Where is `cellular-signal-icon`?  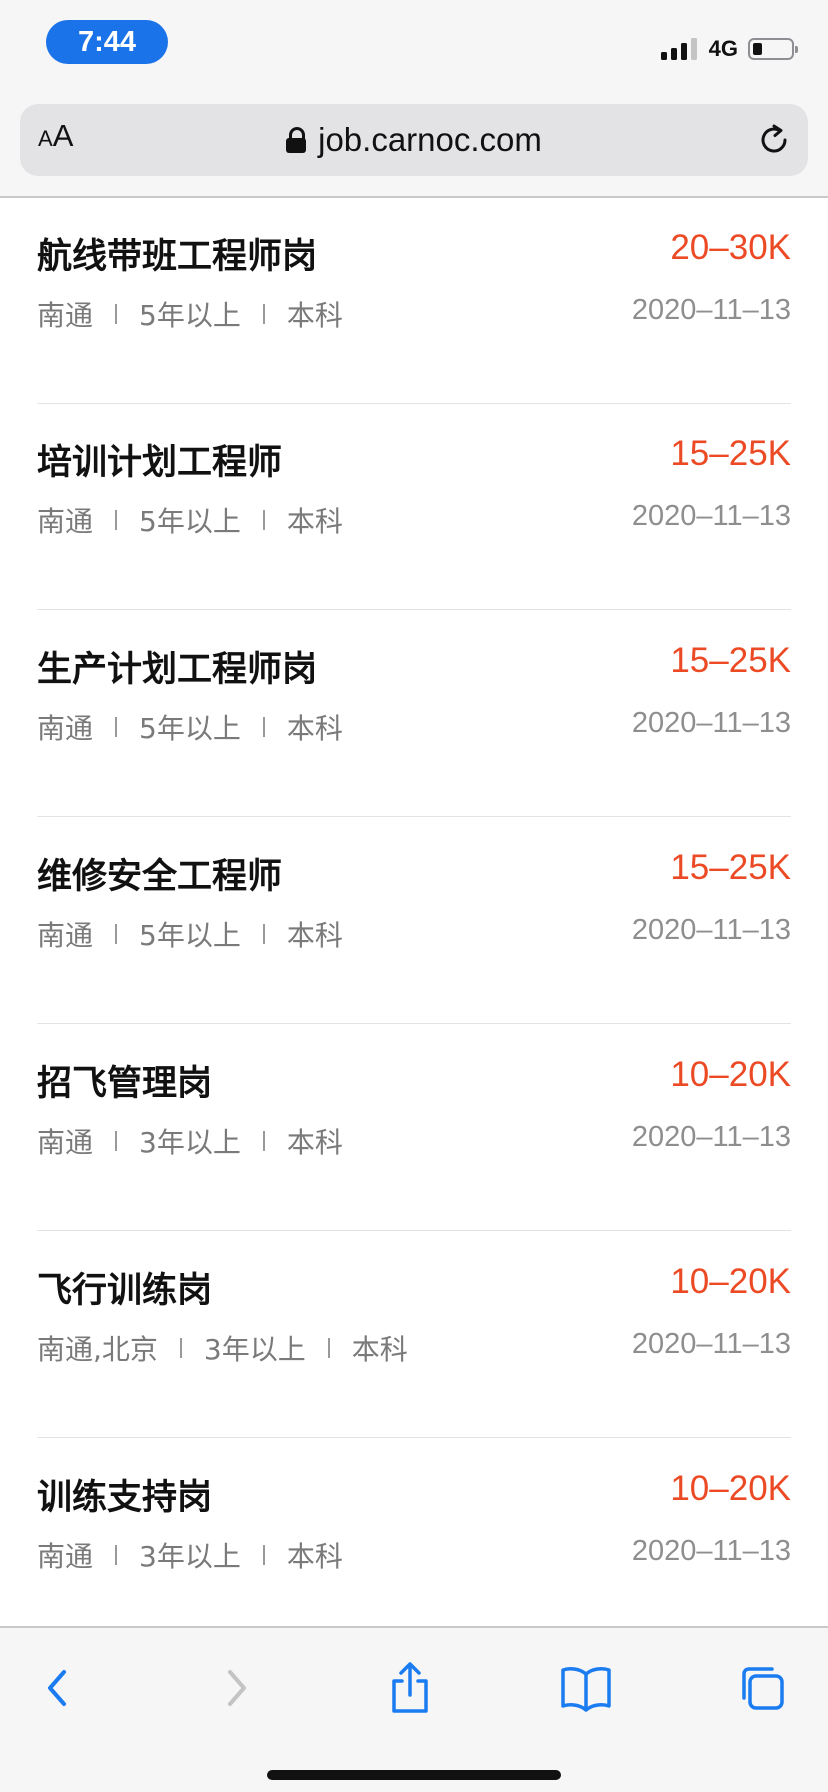 cellular-signal-icon is located at coordinates (678, 49).